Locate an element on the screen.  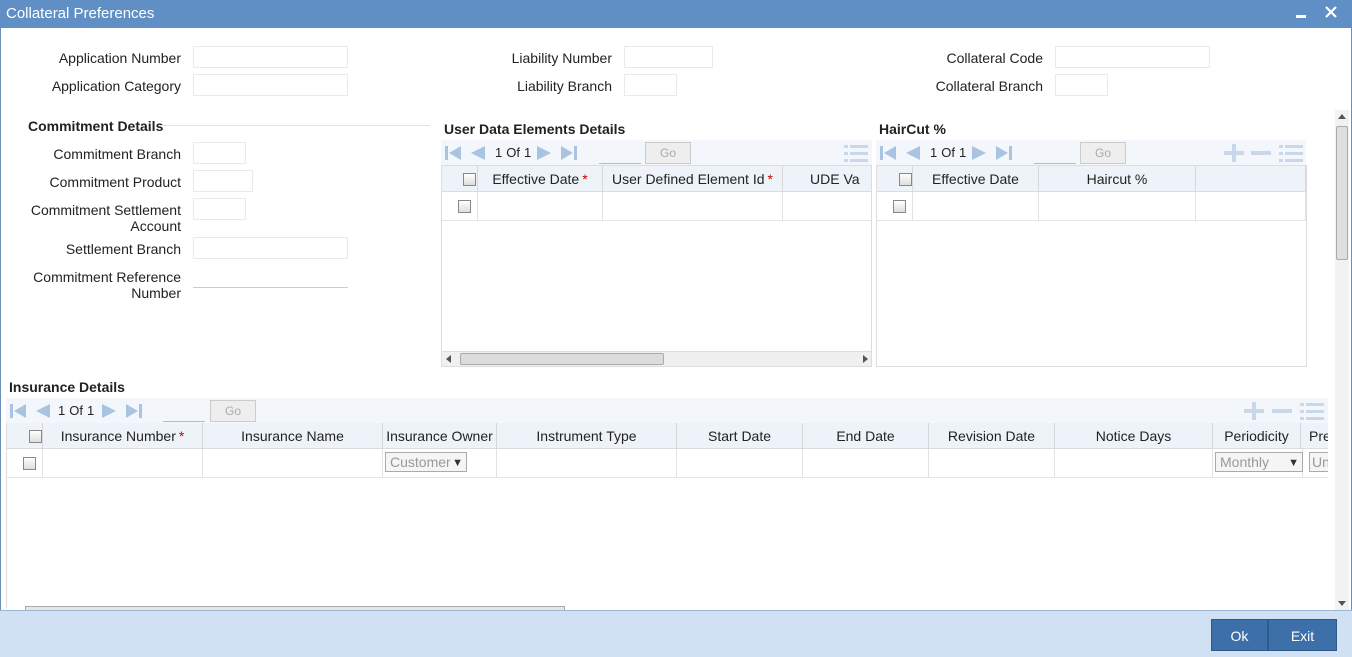
instrument-type-header: Instrument Type is located at coordinates (587, 436).